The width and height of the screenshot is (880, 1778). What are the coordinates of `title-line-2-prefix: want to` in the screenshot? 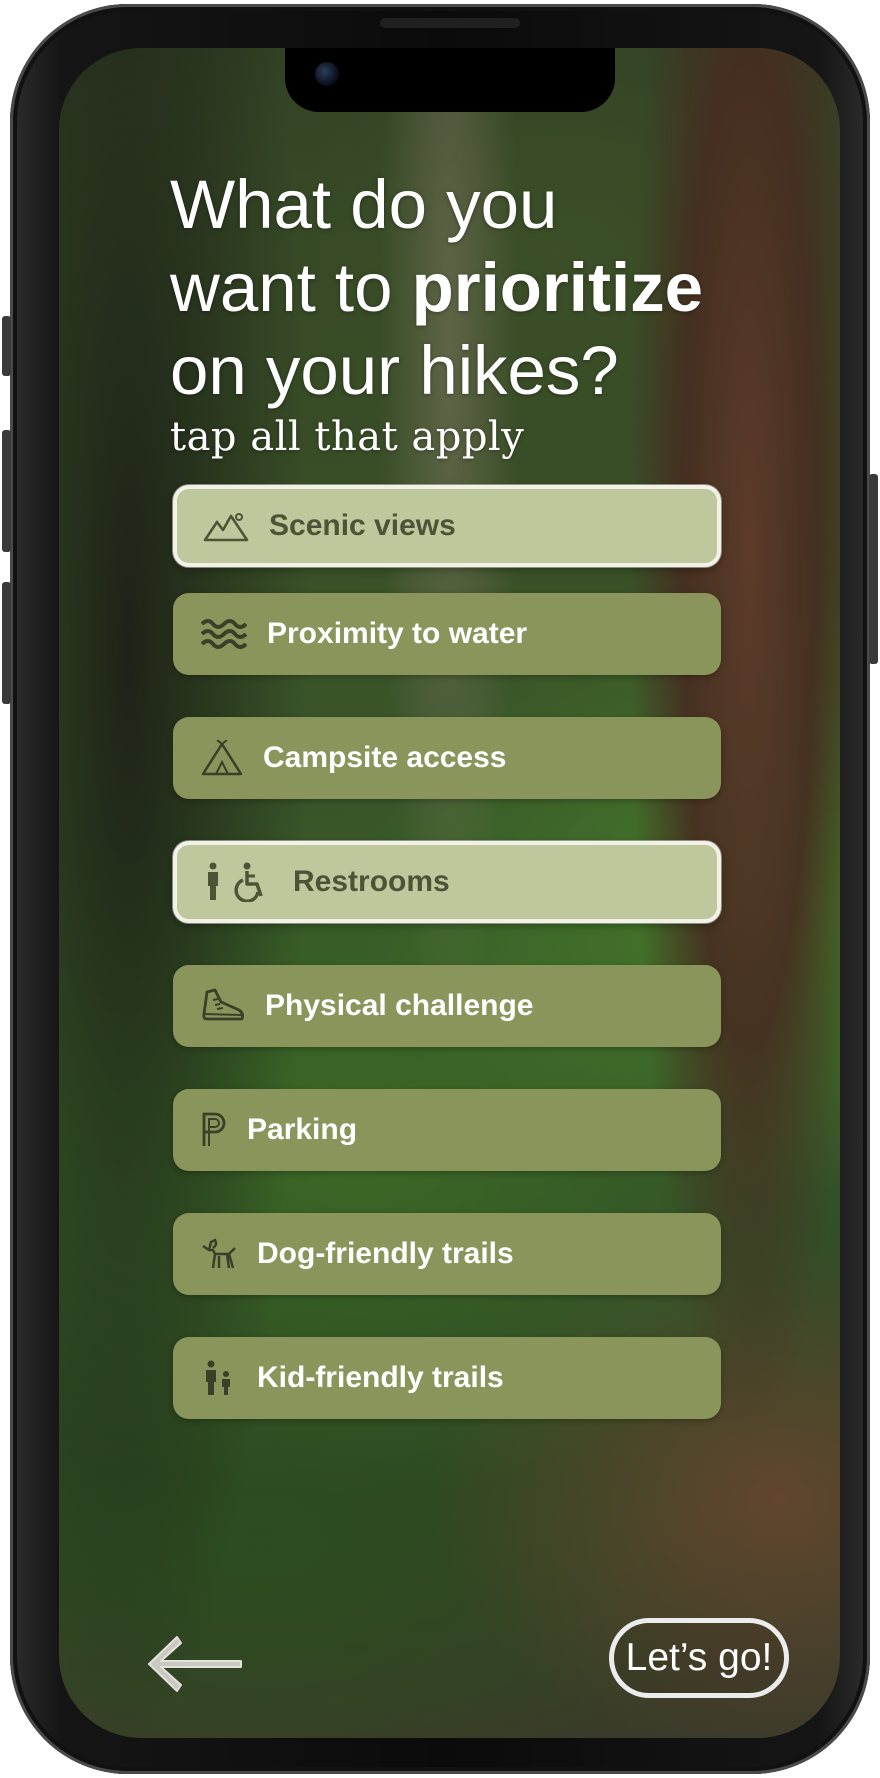 It's located at (291, 287).